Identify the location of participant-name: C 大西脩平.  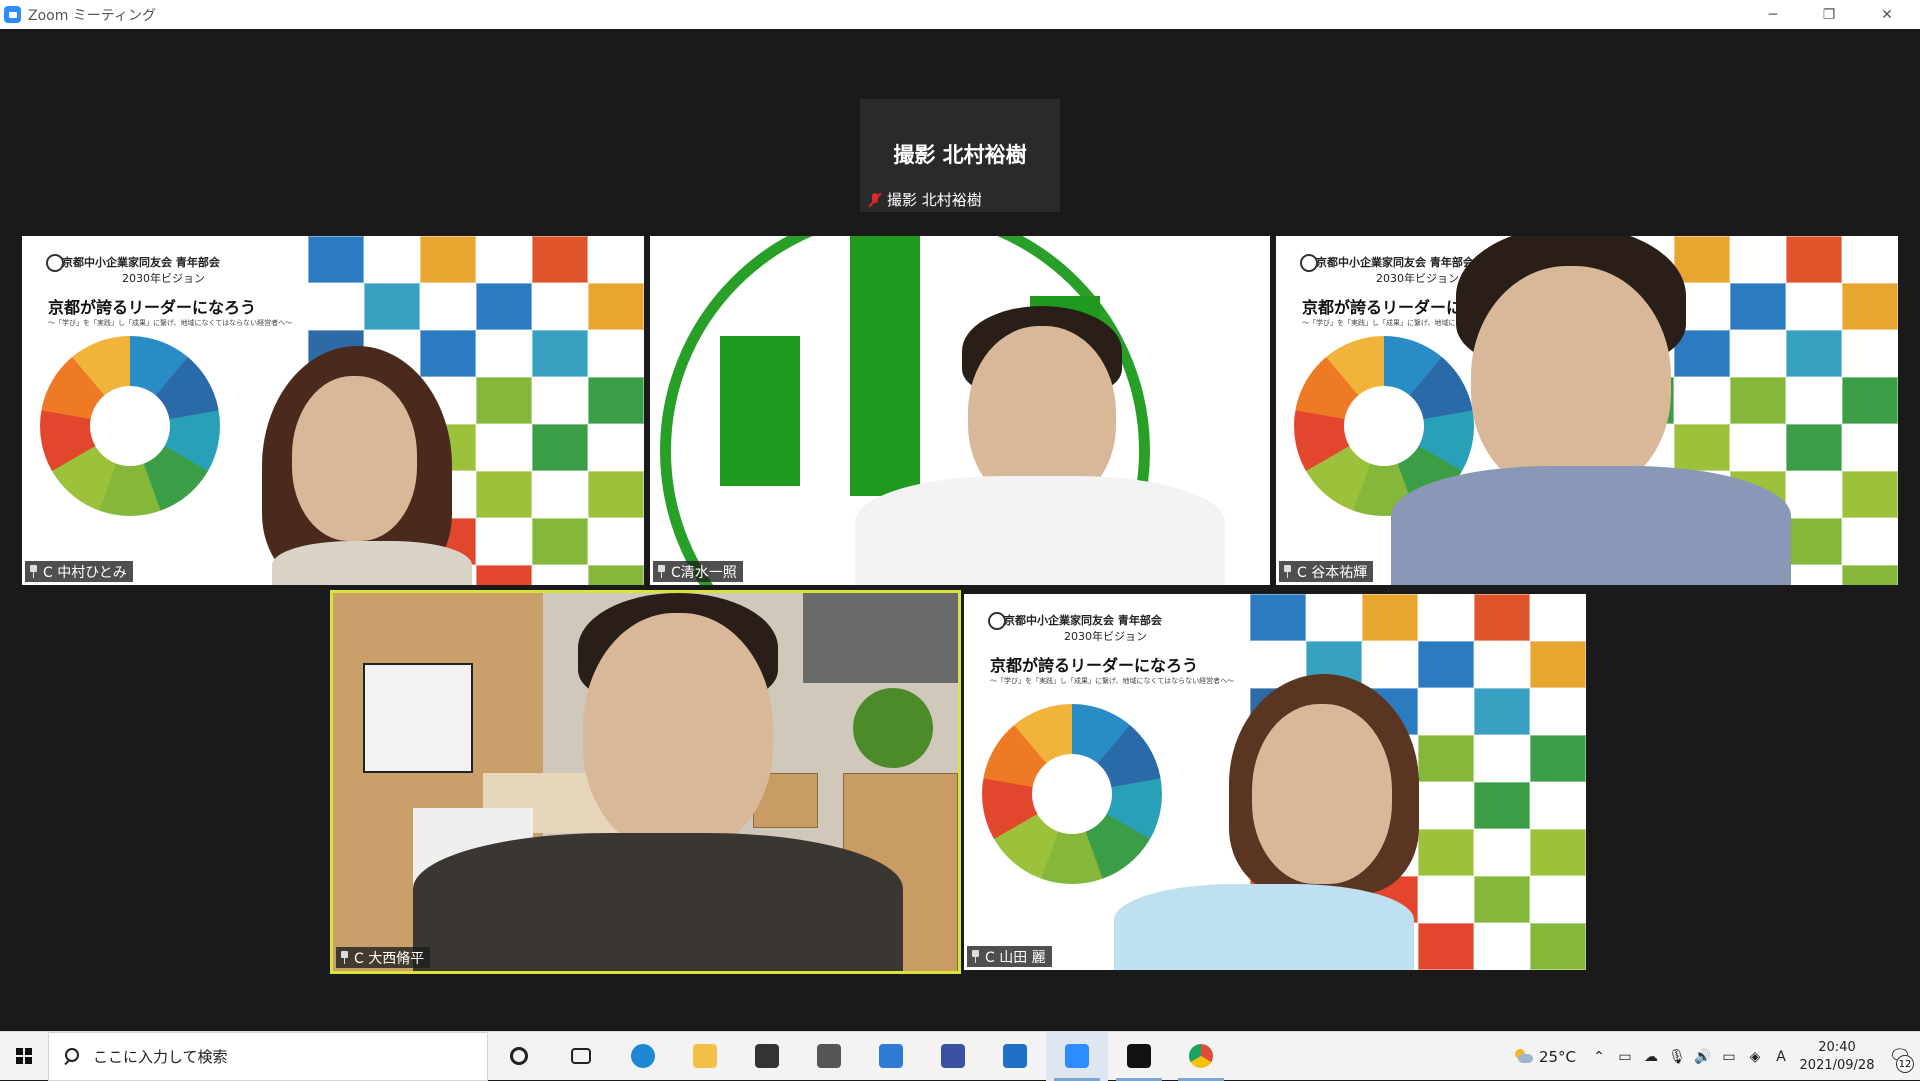
(389, 958).